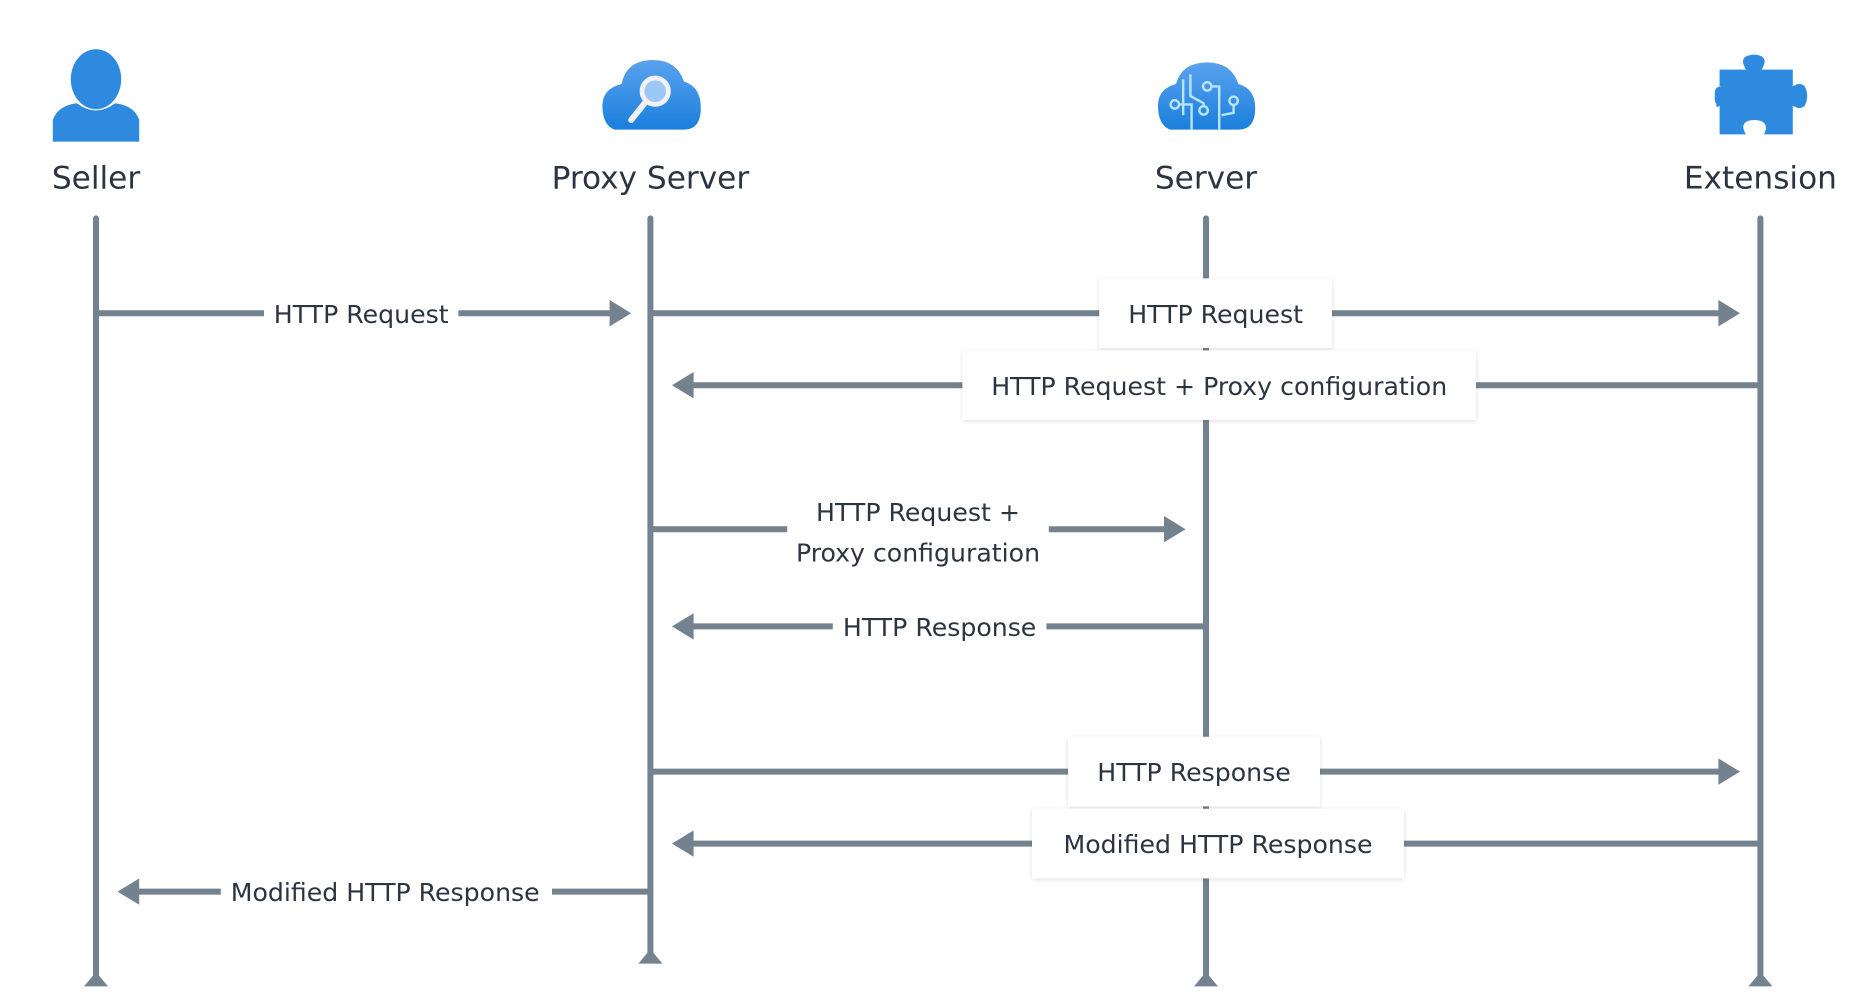 This screenshot has width=1872, height=1008. I want to click on message-proxy-to-extension-response: HTTP Response, so click(1196, 771).